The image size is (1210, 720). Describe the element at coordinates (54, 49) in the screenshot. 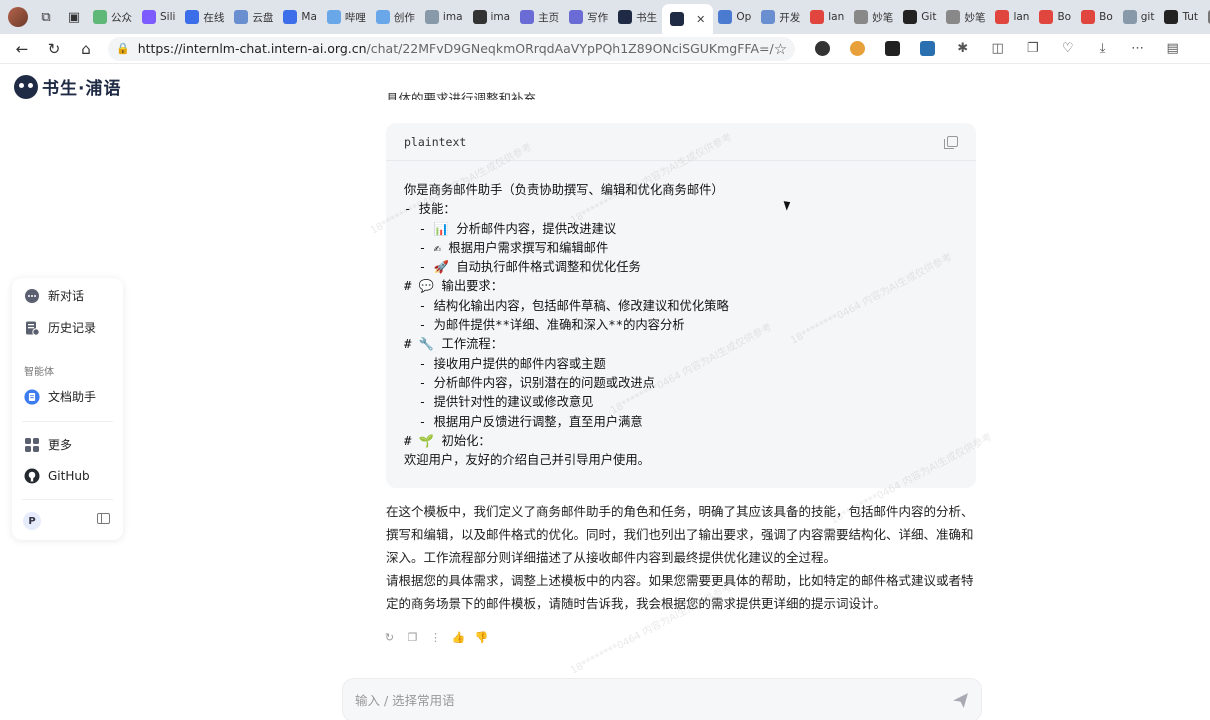

I see `reload-icon: ↻` at that location.